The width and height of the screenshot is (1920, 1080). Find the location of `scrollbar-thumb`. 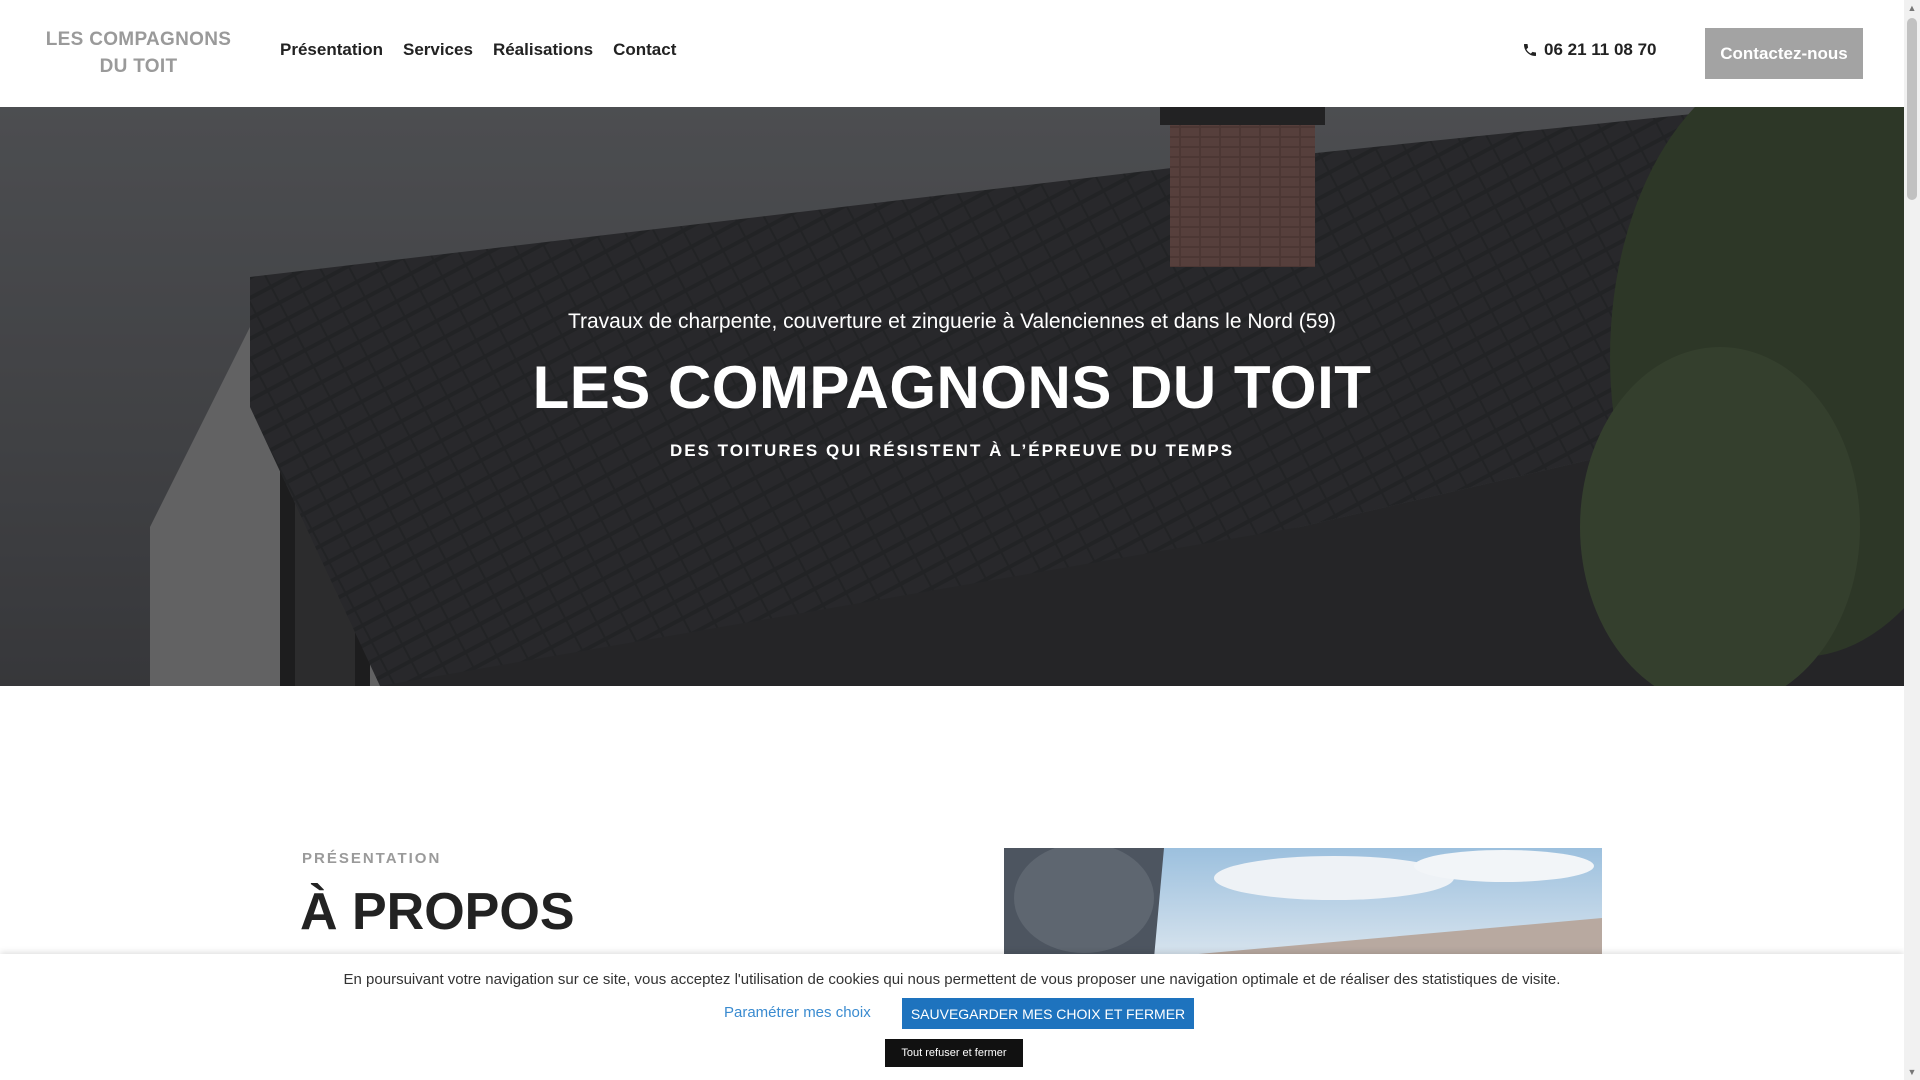

scrollbar-thumb is located at coordinates (1912, 109).